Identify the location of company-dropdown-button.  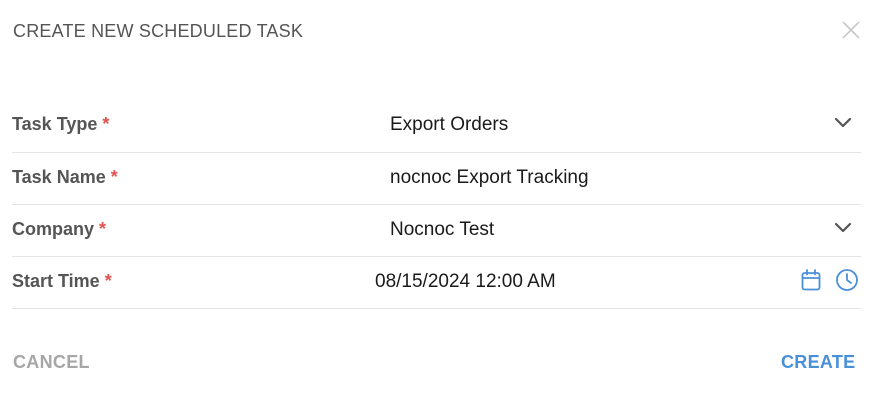
(843, 228).